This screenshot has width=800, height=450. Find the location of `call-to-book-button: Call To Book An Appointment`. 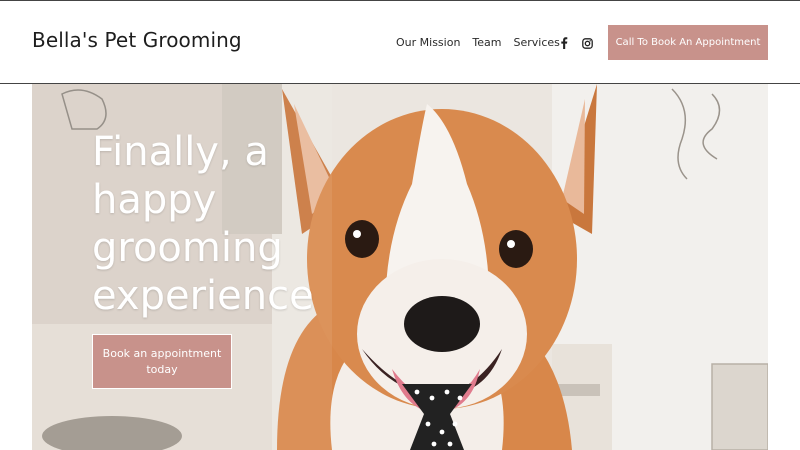

call-to-book-button: Call To Book An Appointment is located at coordinates (688, 42).